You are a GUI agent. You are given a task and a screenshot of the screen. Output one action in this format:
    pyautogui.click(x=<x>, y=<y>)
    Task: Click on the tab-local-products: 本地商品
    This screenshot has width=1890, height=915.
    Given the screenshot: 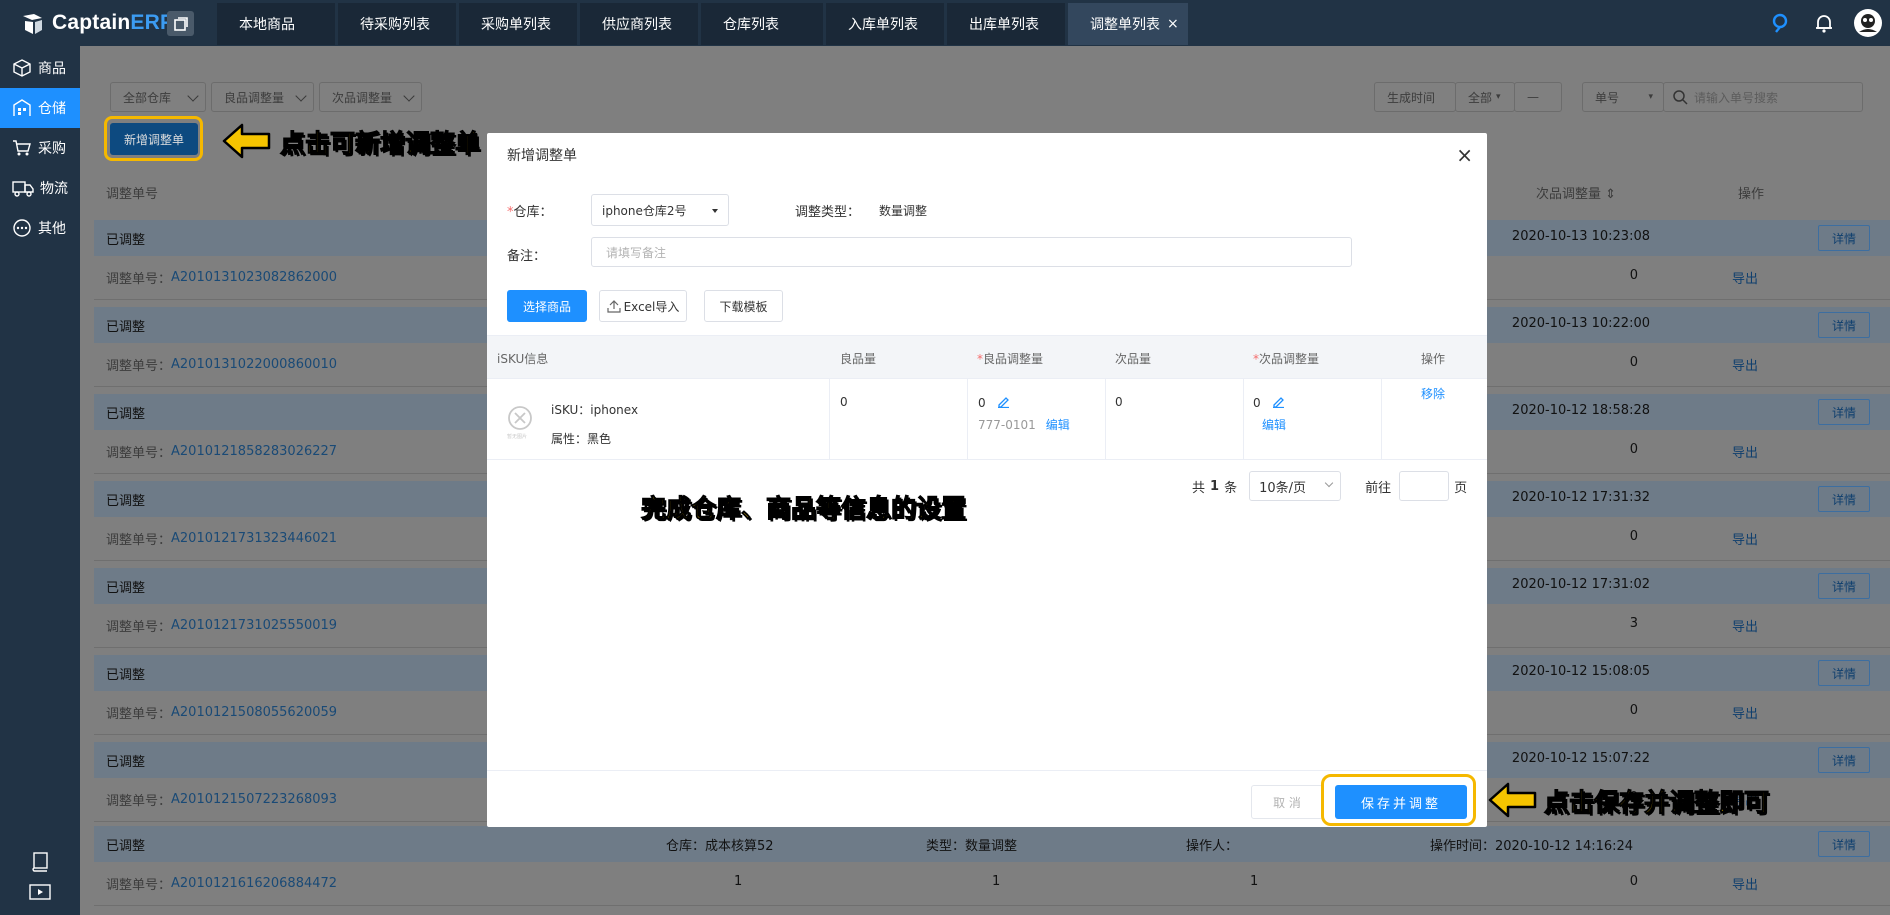 What is the action you would take?
    pyautogui.click(x=276, y=24)
    